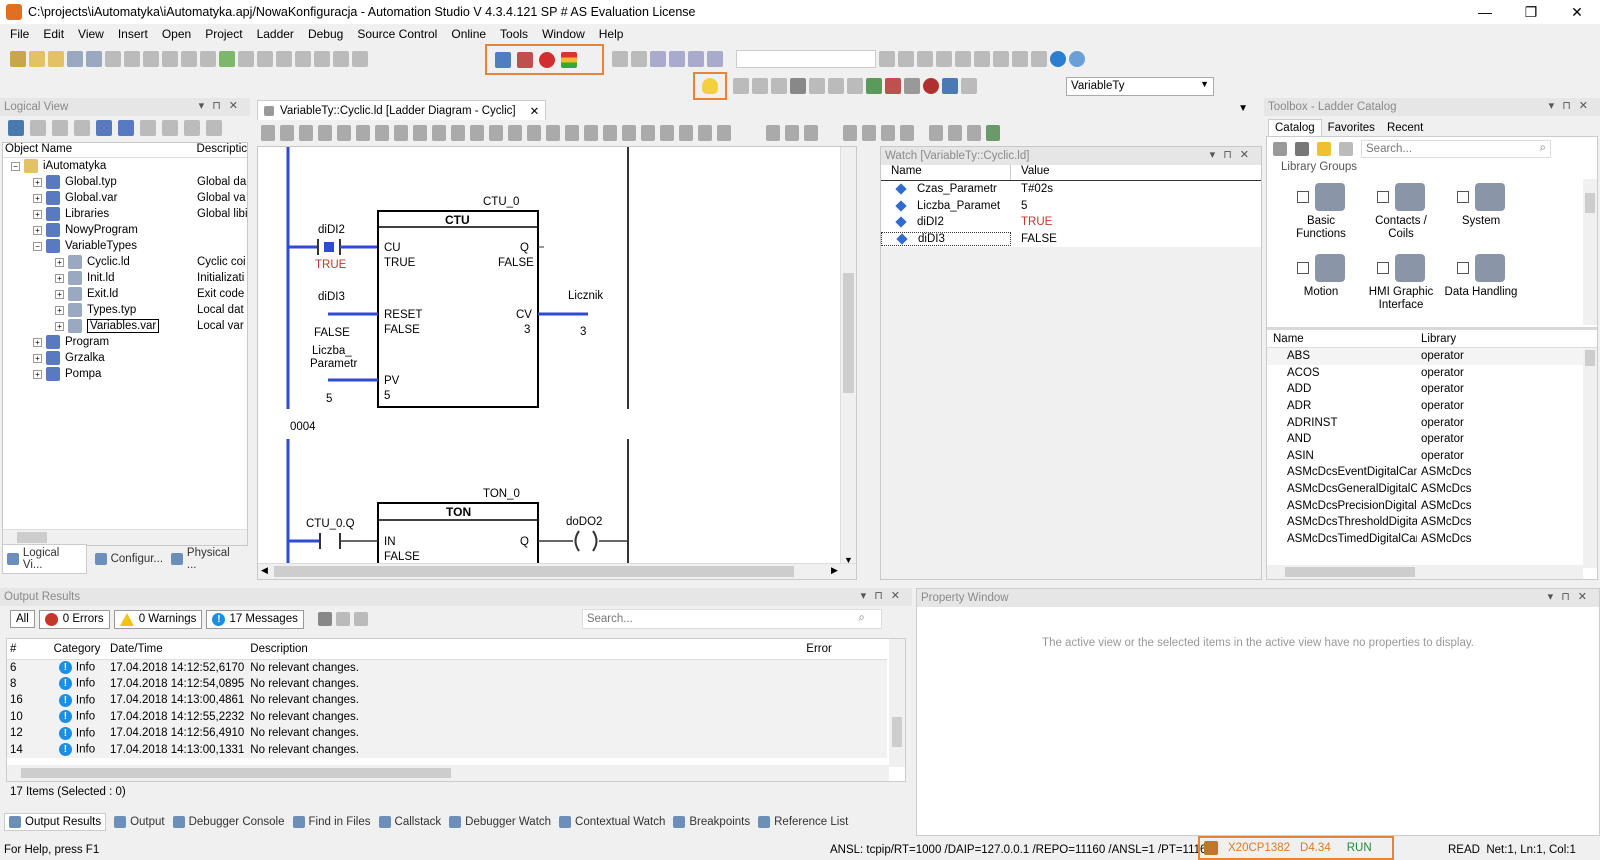  What do you see at coordinates (906, 59) in the screenshot?
I see `link2-icon` at bounding box center [906, 59].